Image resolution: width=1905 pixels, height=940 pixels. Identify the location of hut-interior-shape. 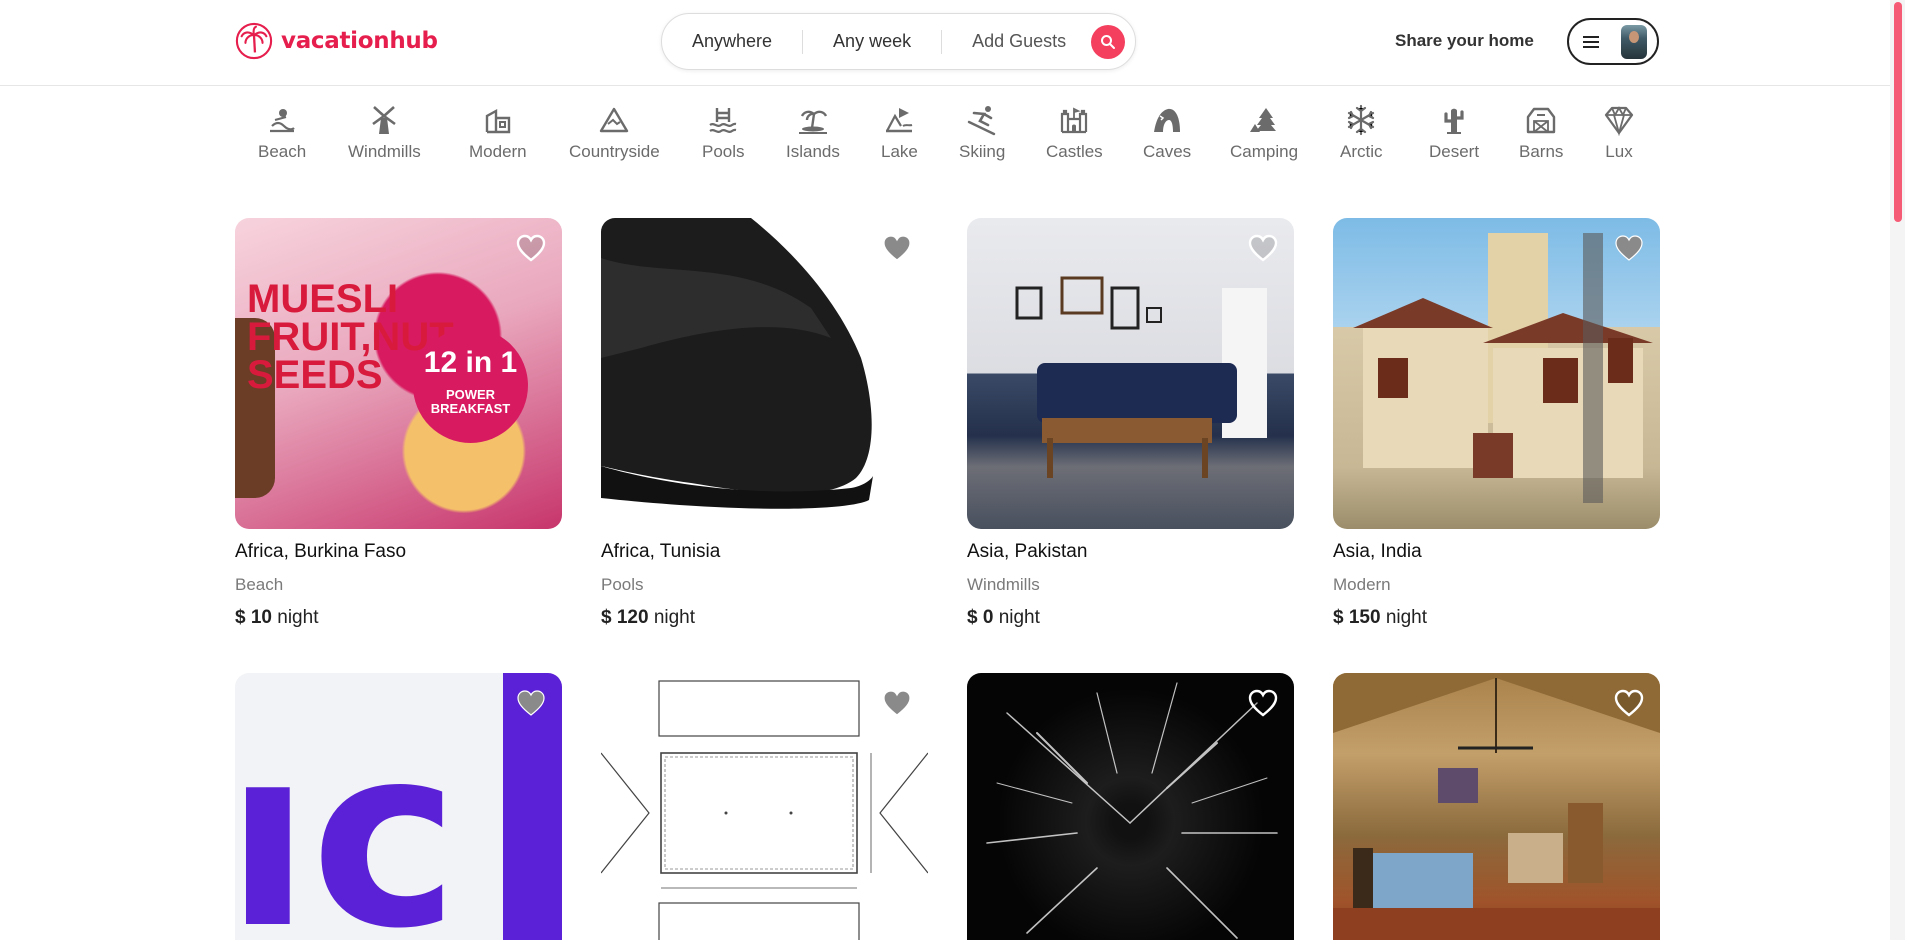
(1496, 806).